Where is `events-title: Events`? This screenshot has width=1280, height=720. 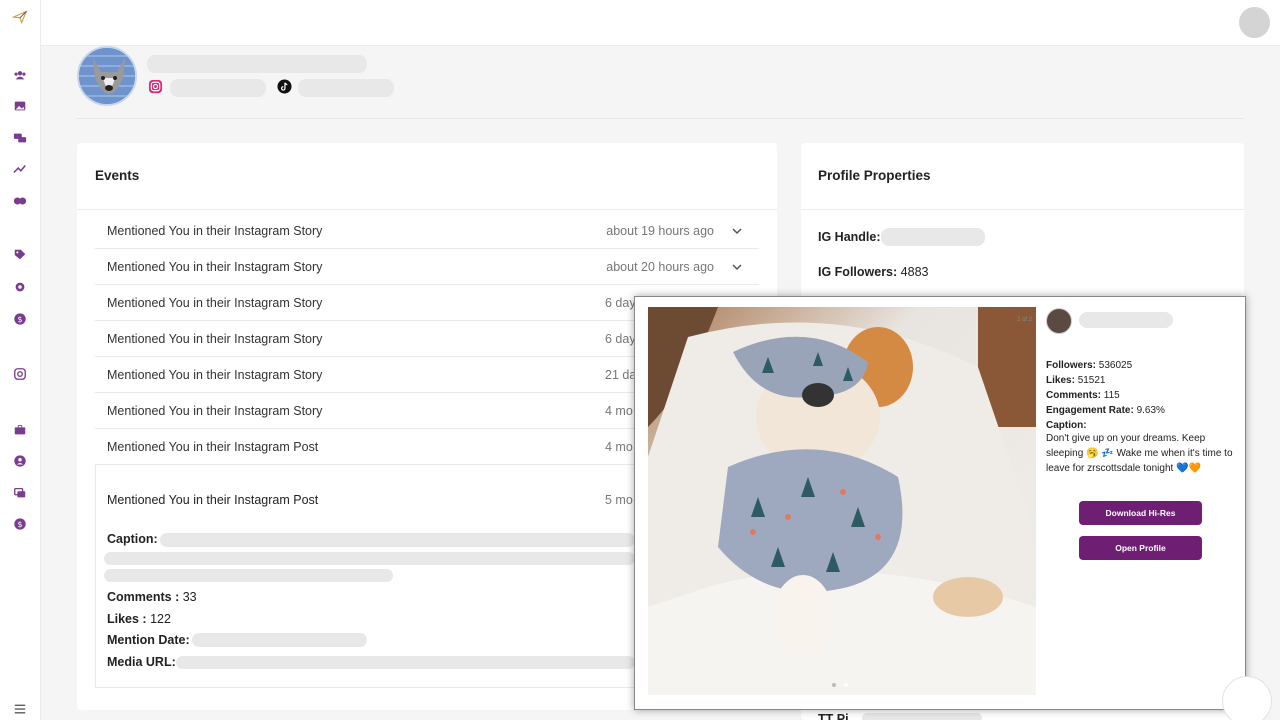
events-title: Events is located at coordinates (117, 175).